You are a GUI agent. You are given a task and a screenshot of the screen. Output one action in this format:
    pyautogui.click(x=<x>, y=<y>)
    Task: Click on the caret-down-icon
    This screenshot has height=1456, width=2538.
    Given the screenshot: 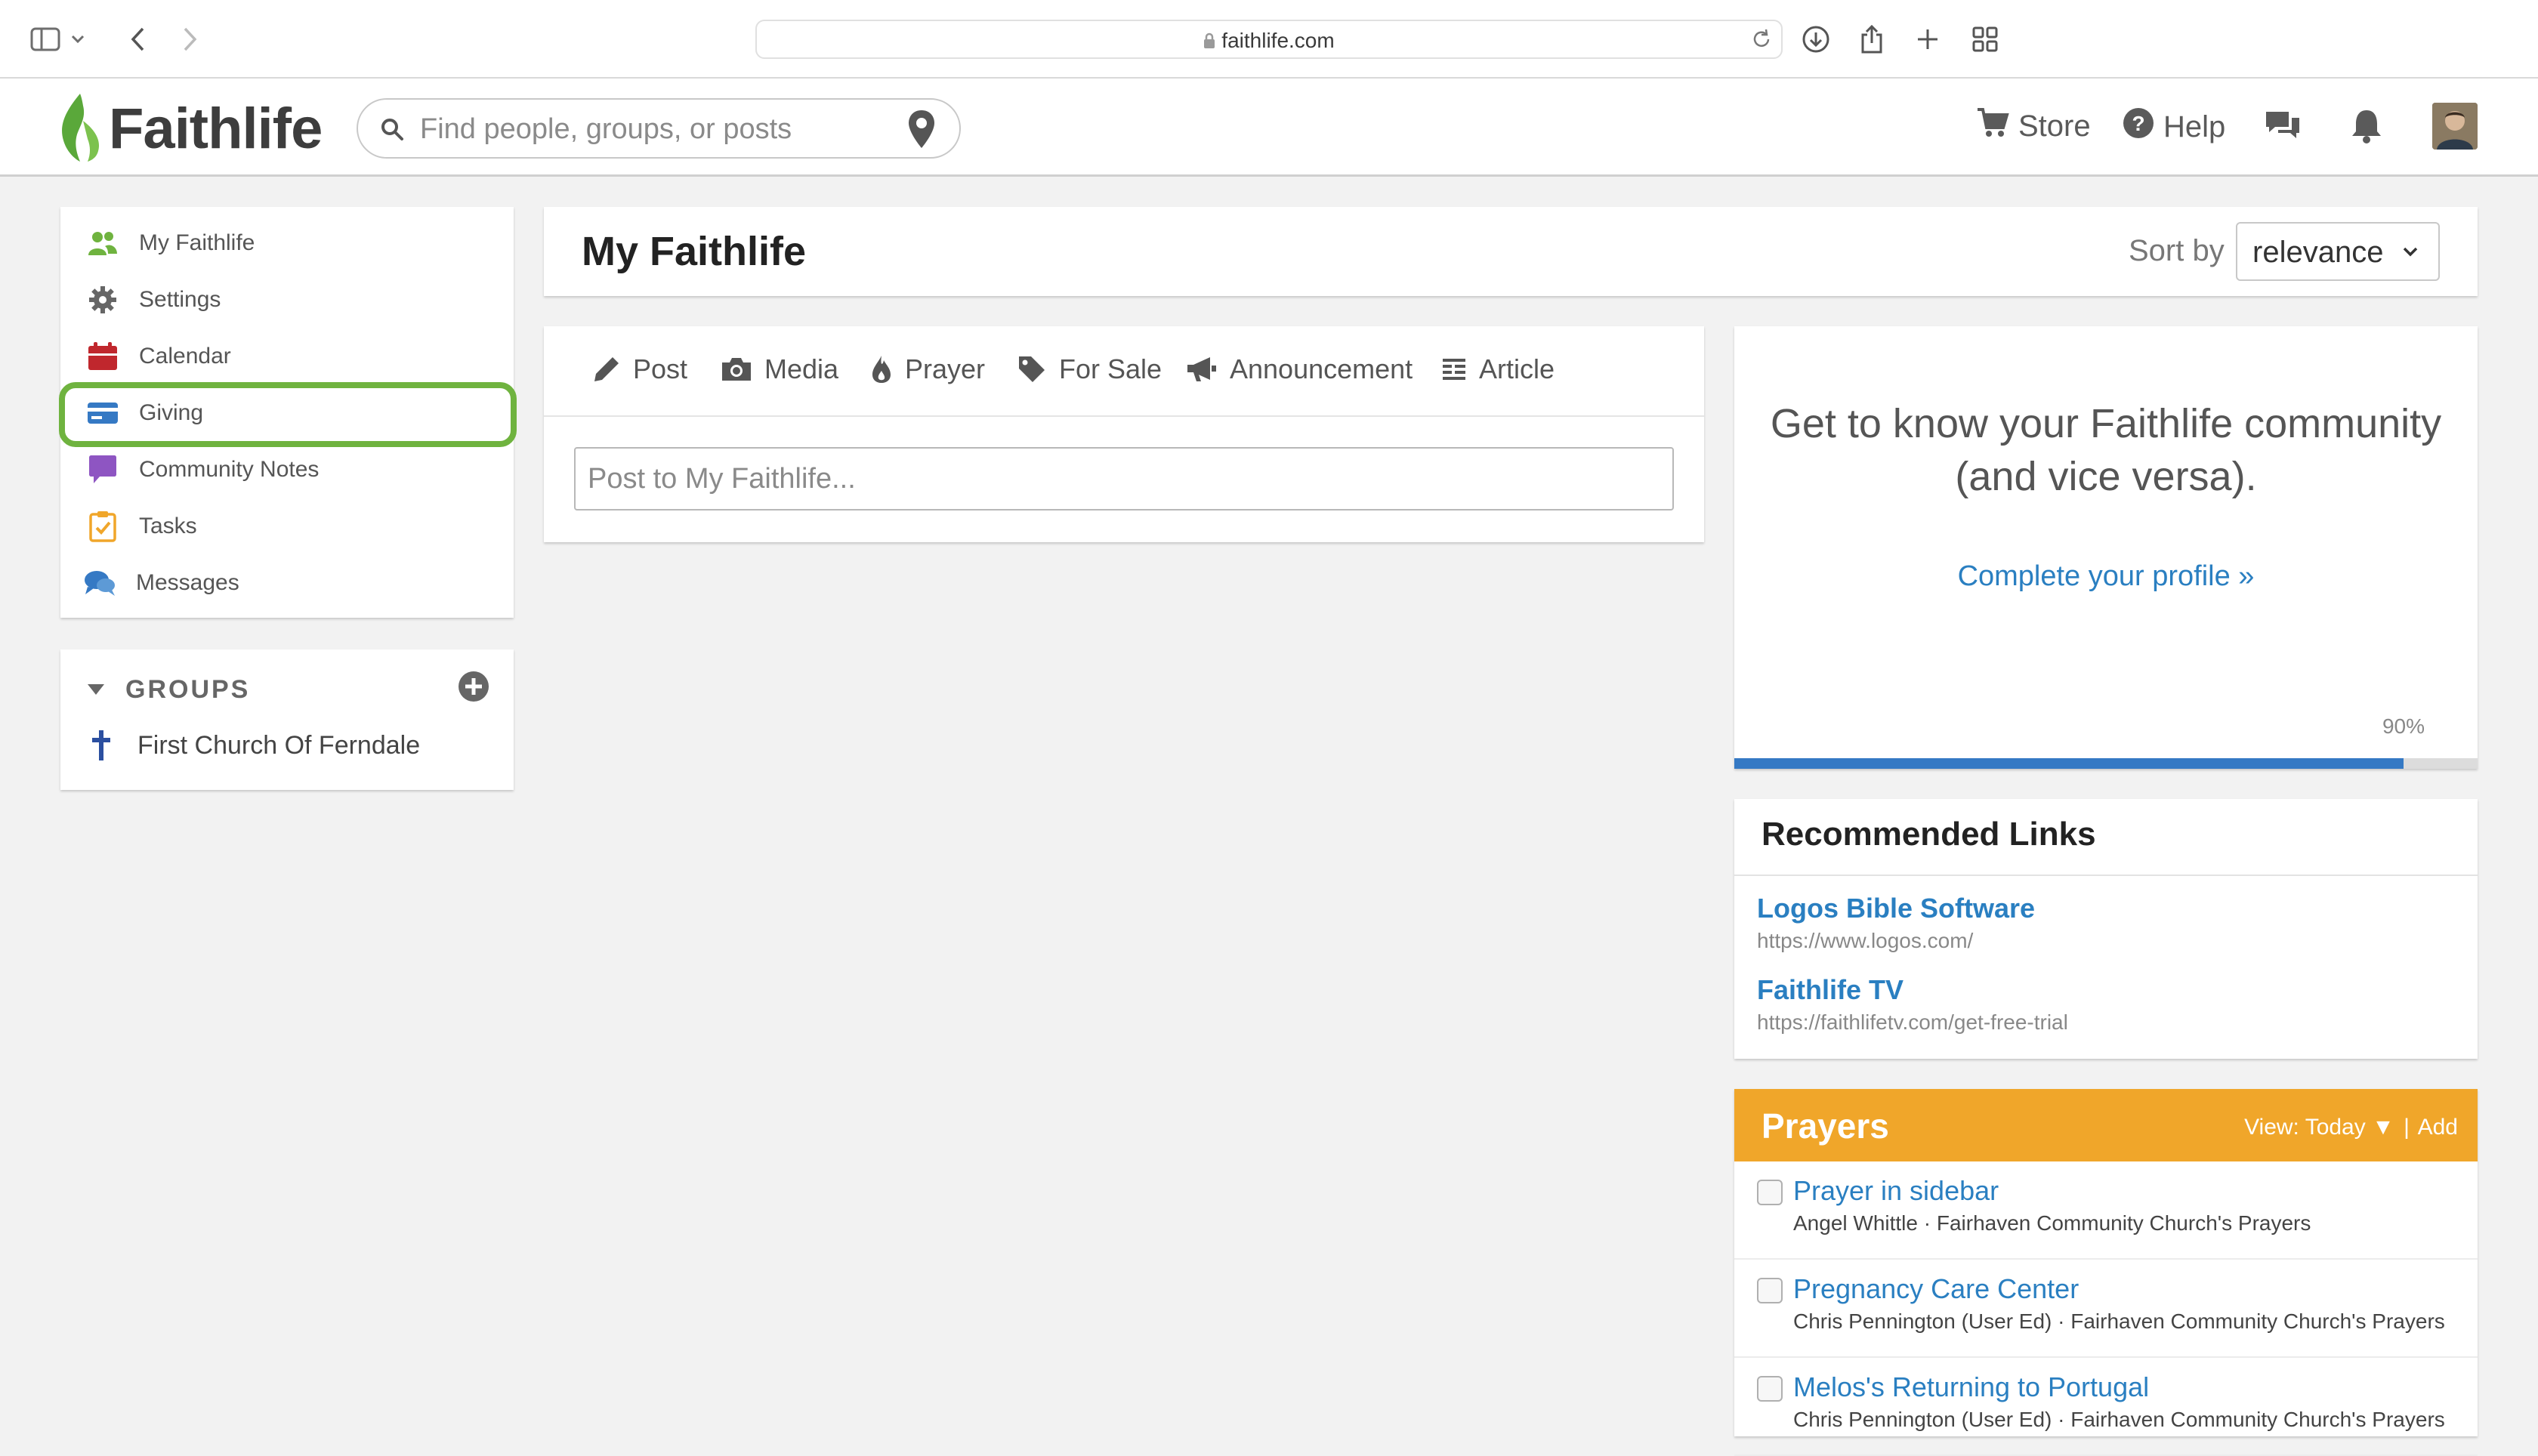 What is the action you would take?
    pyautogui.click(x=96, y=691)
    